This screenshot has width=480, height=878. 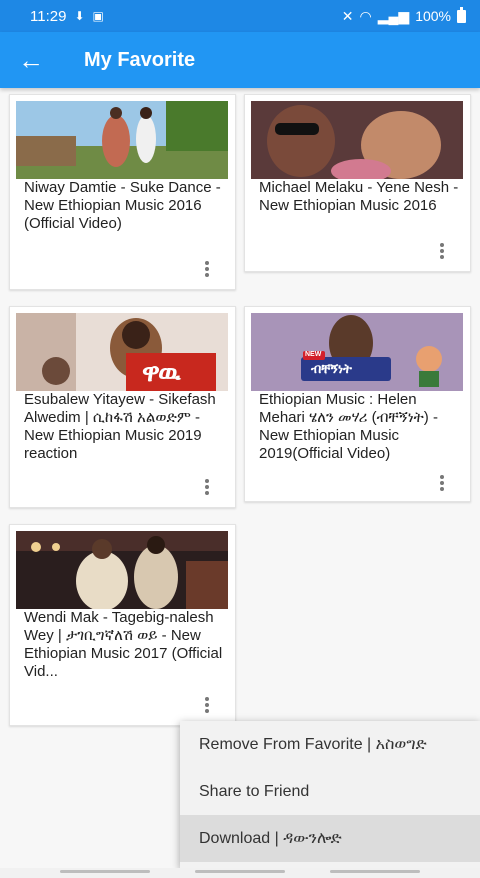 I want to click on app-bar: ← My Favorite, so click(x=240, y=60).